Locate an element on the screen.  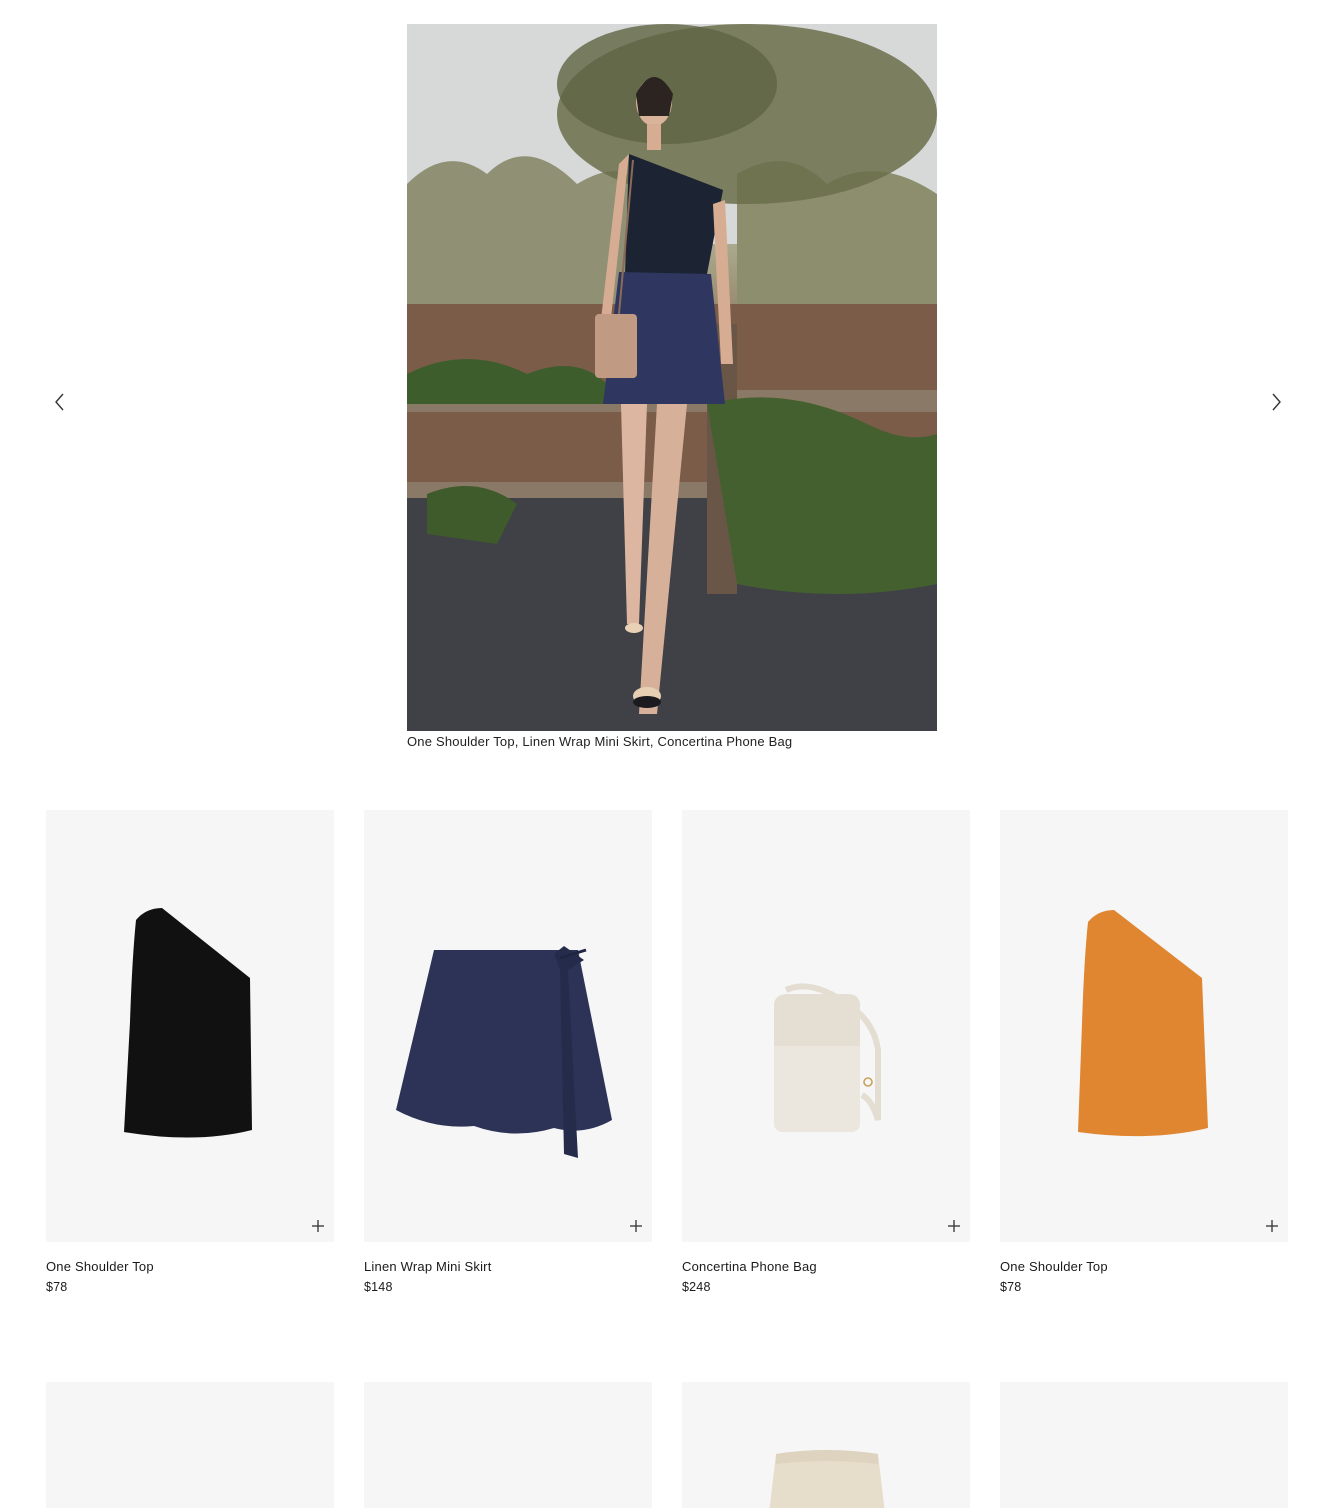
product-card: Linen Wrap Mini Skirt $148 is located at coordinates (508, 1052).